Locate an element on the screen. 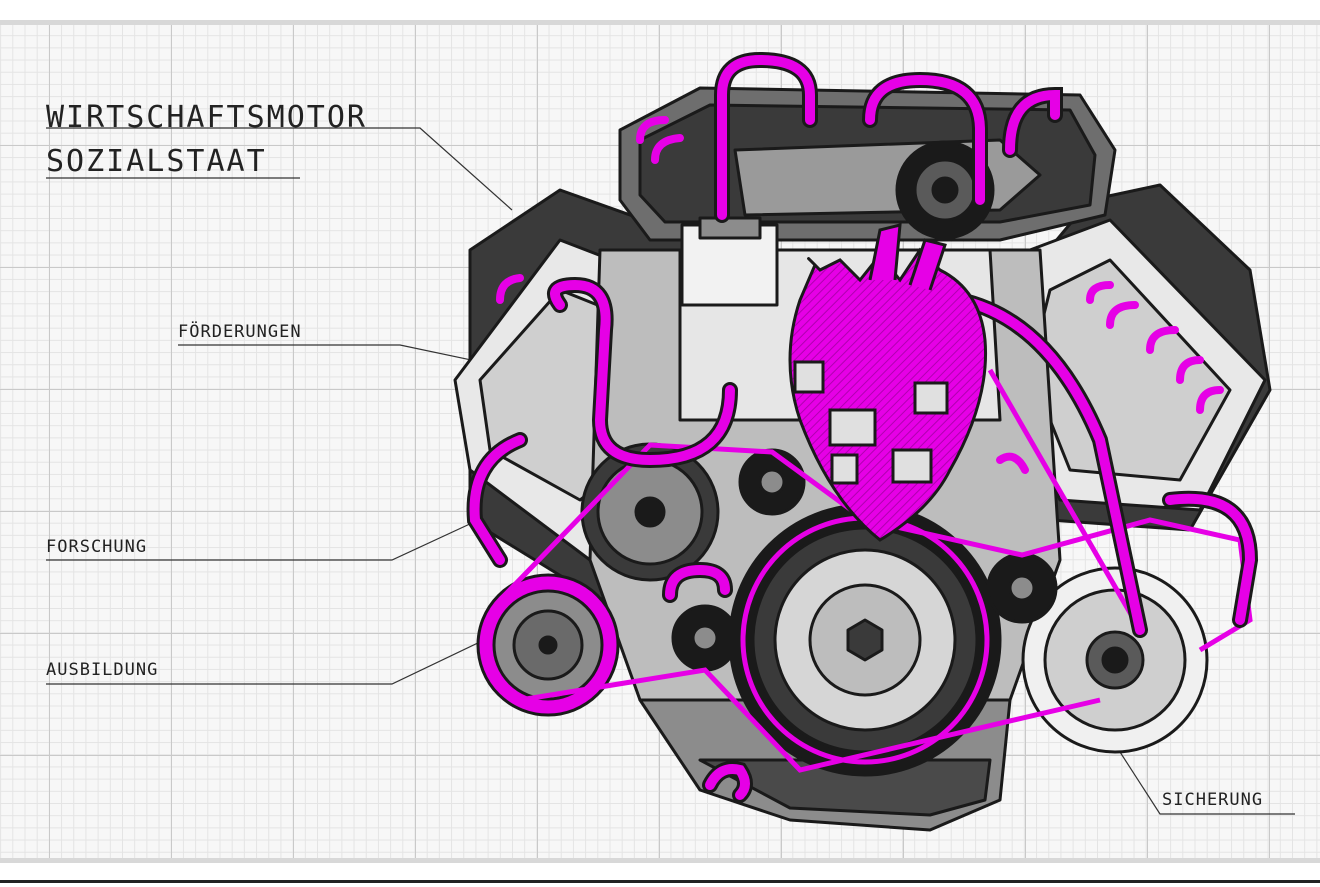  label-forschung: FORSCHUNG is located at coordinates (97, 547).